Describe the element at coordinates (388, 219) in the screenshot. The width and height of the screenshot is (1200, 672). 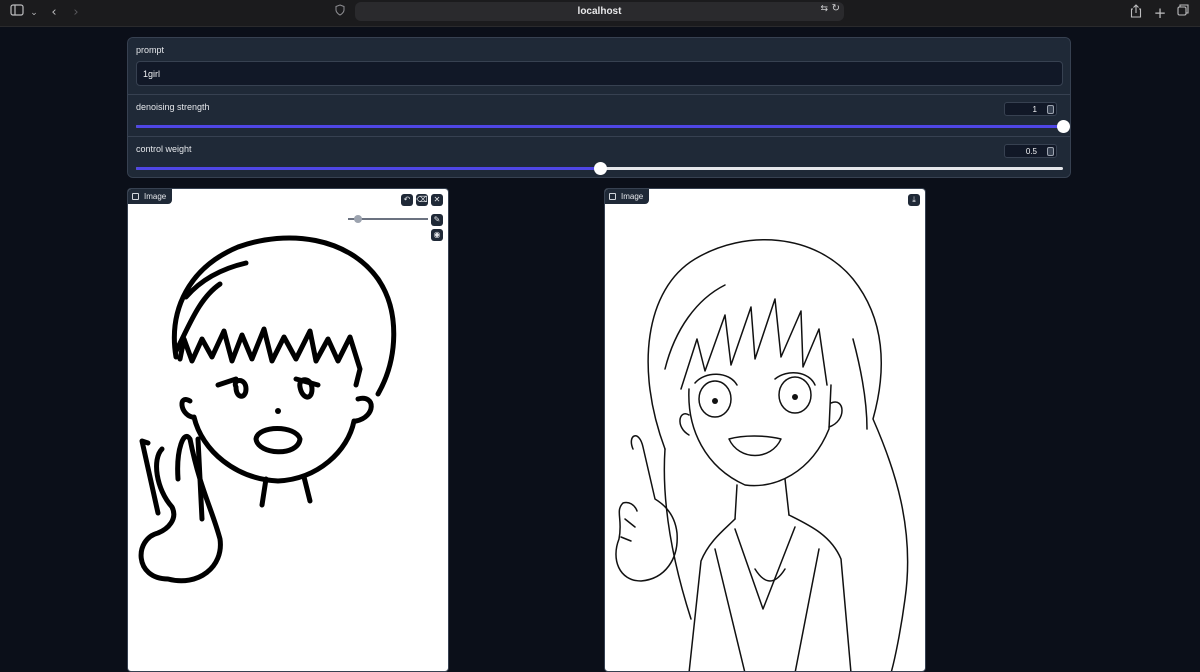
I see `brush-size-slider` at that location.